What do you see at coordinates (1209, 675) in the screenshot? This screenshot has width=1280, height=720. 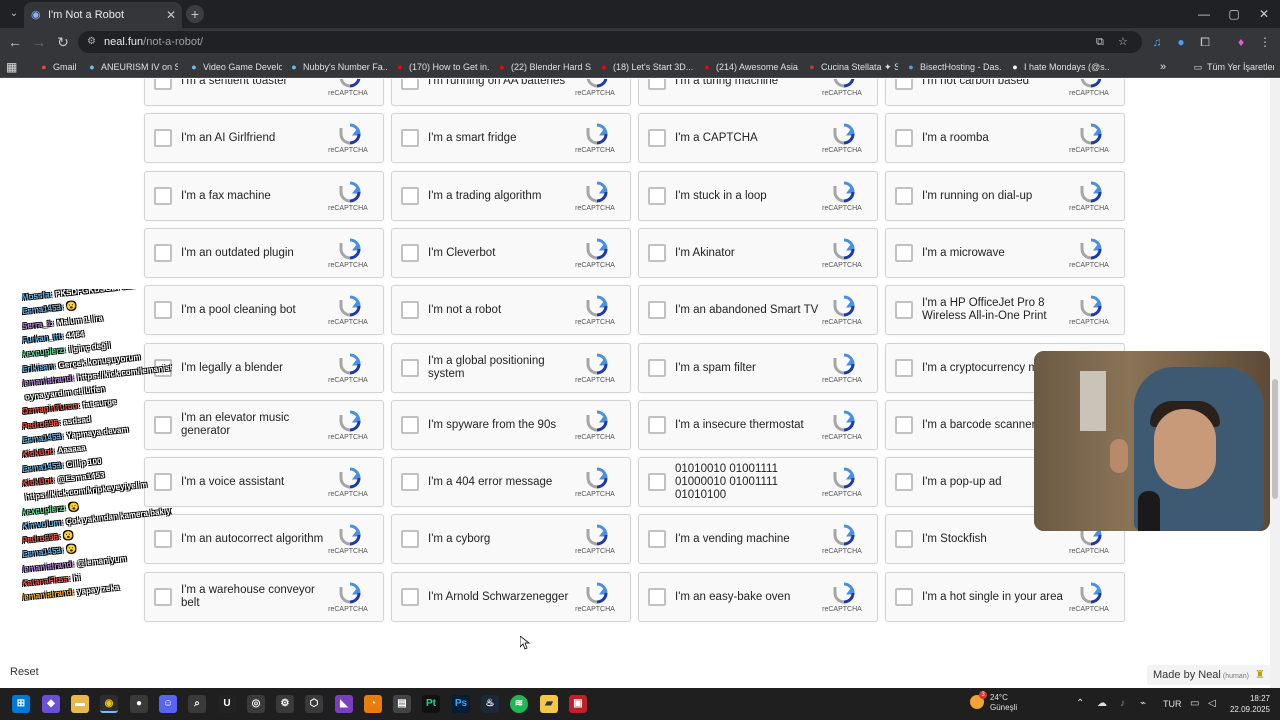 I see `made-by-badge: Made by Neal (human) ♜` at bounding box center [1209, 675].